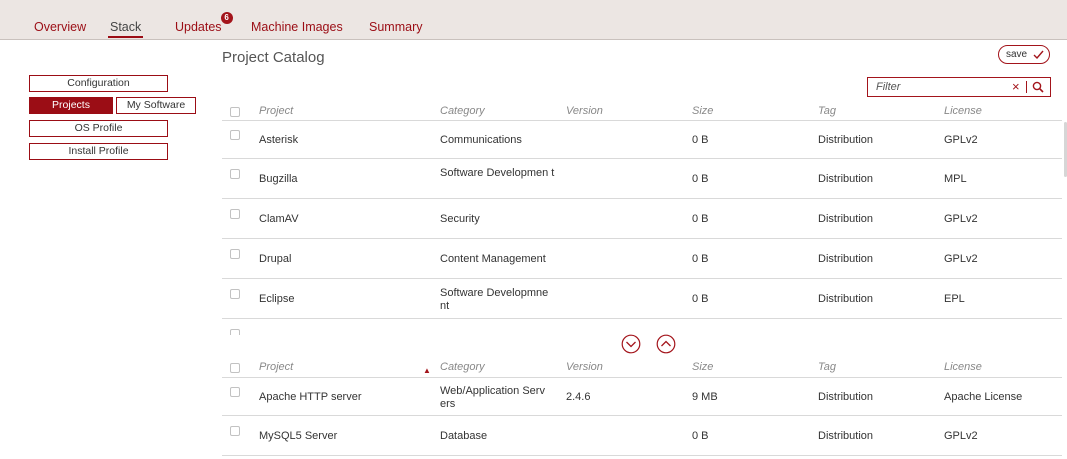 The width and height of the screenshot is (1067, 459). Describe the element at coordinates (279, 140) in the screenshot. I see `cell-project: Asterisk` at that location.